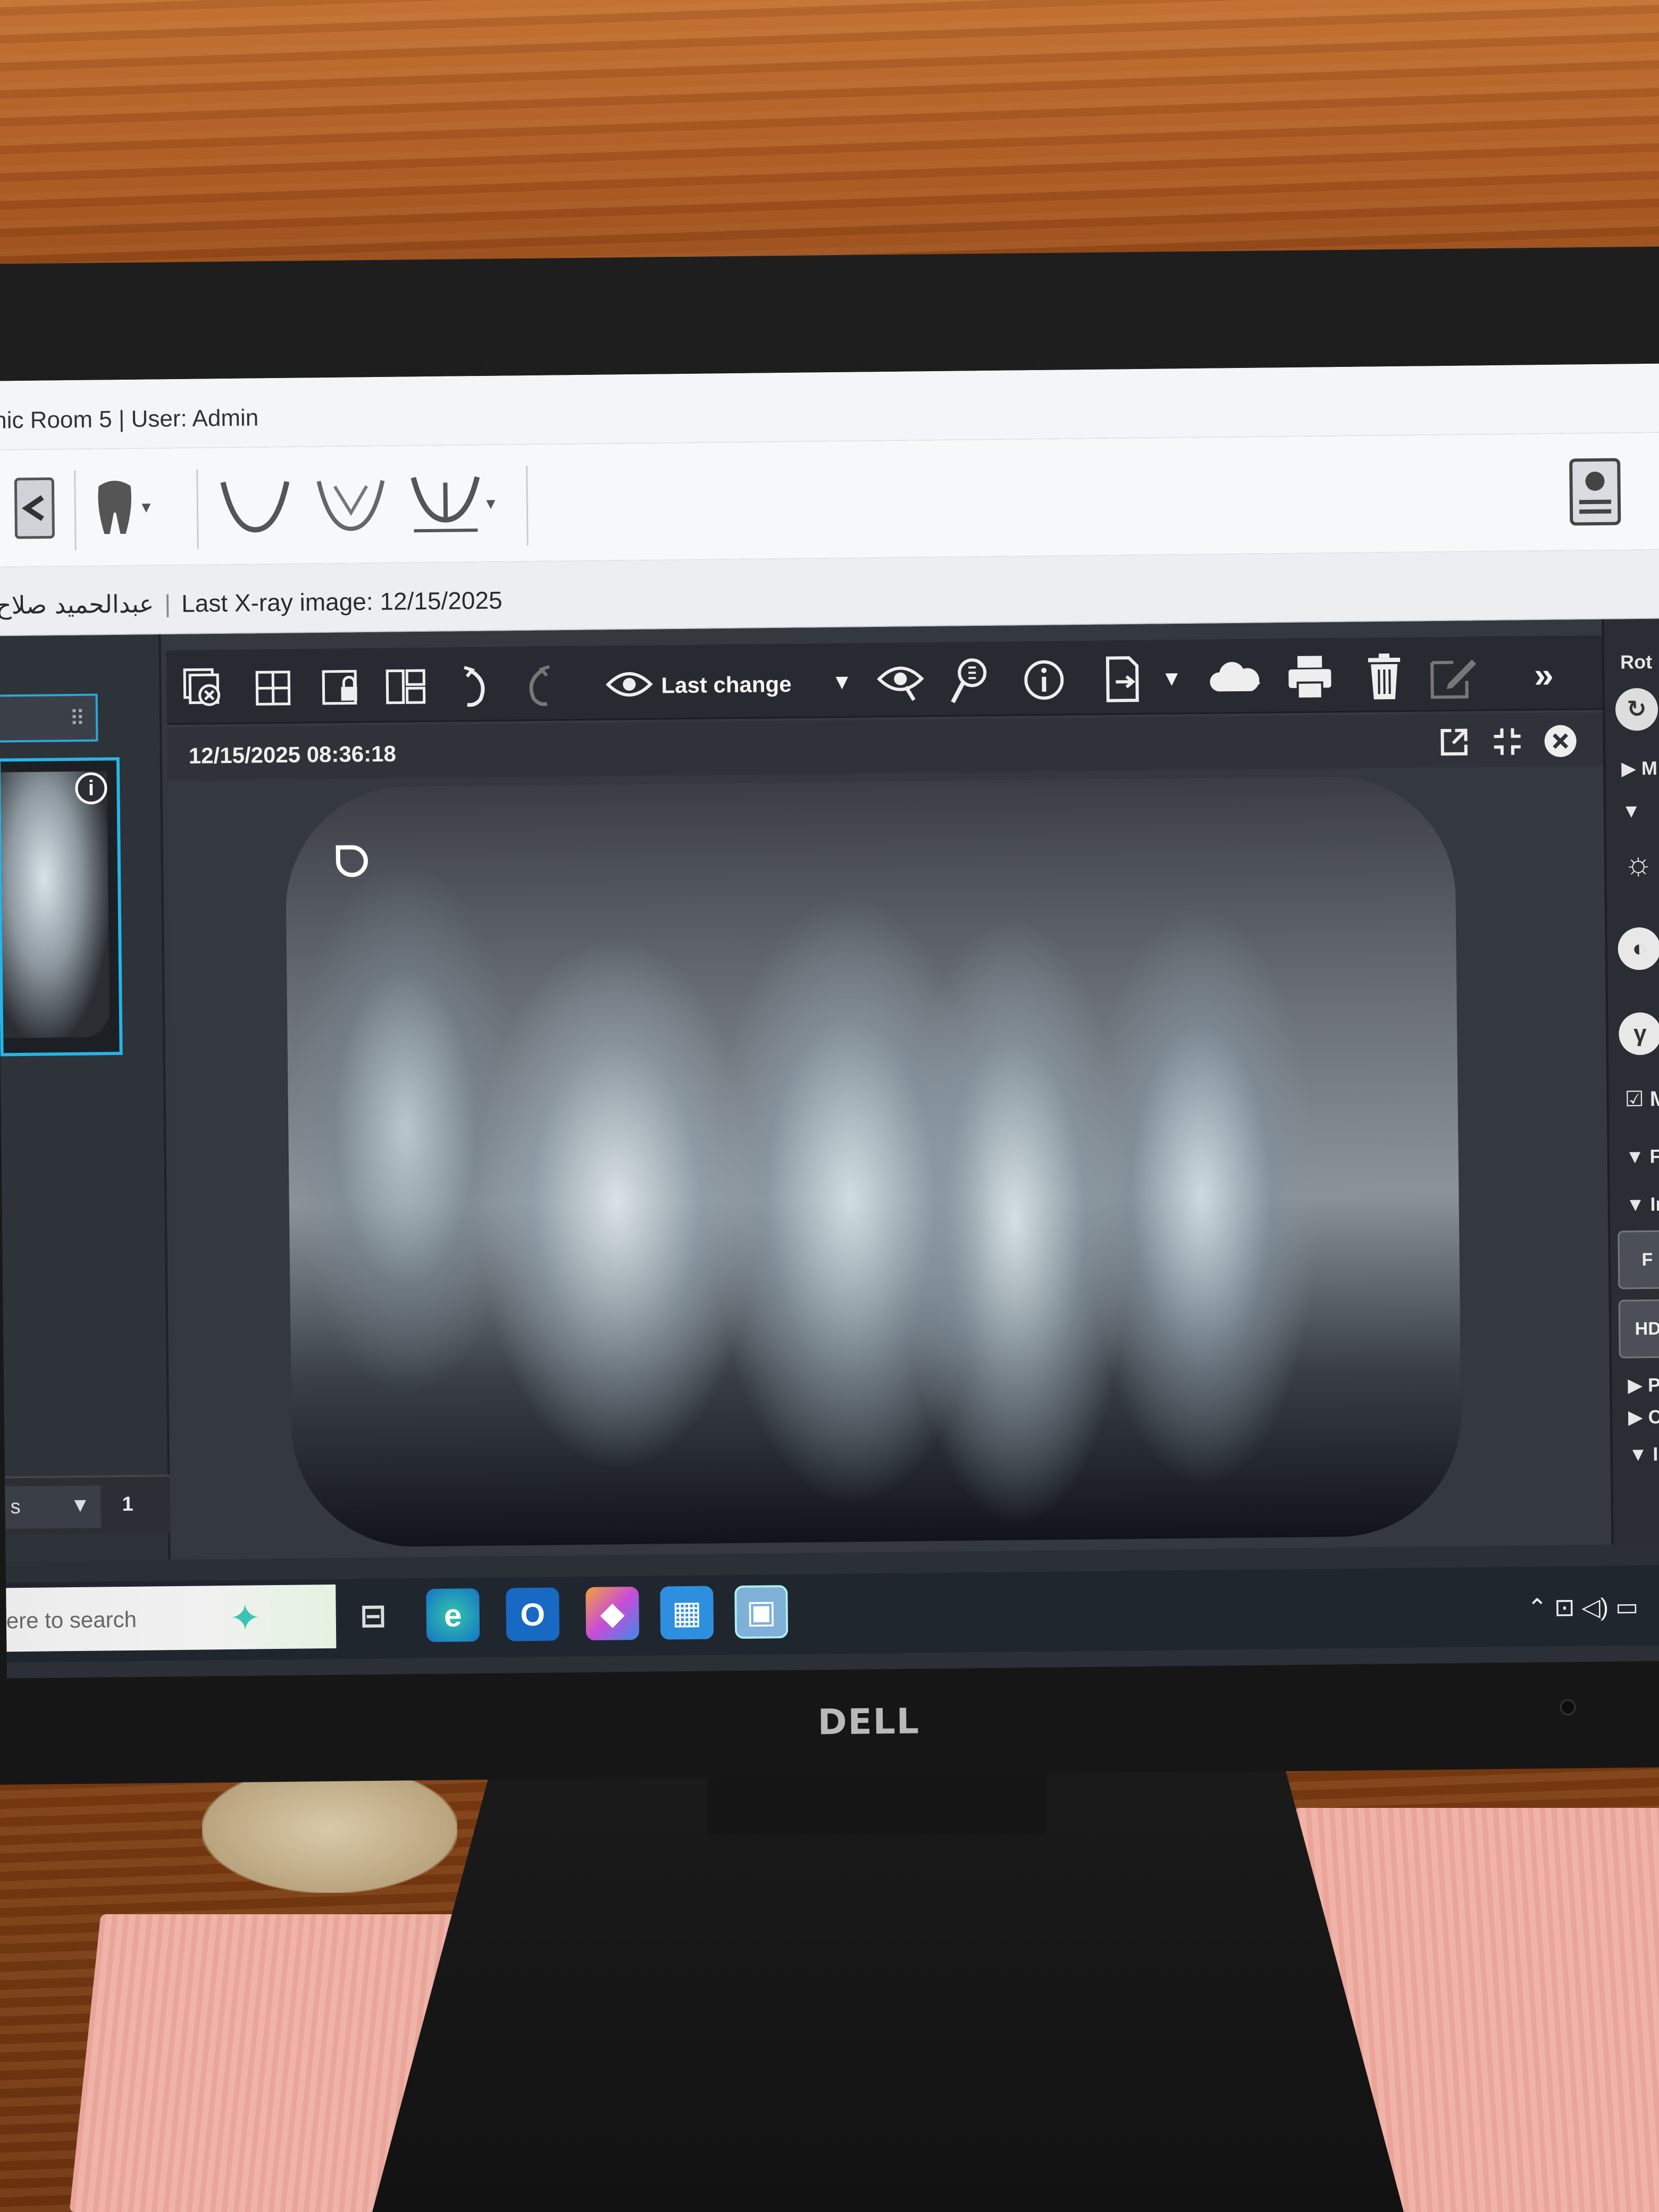  Describe the element at coordinates (204, 689) in the screenshot. I see `close-all-icon` at that location.